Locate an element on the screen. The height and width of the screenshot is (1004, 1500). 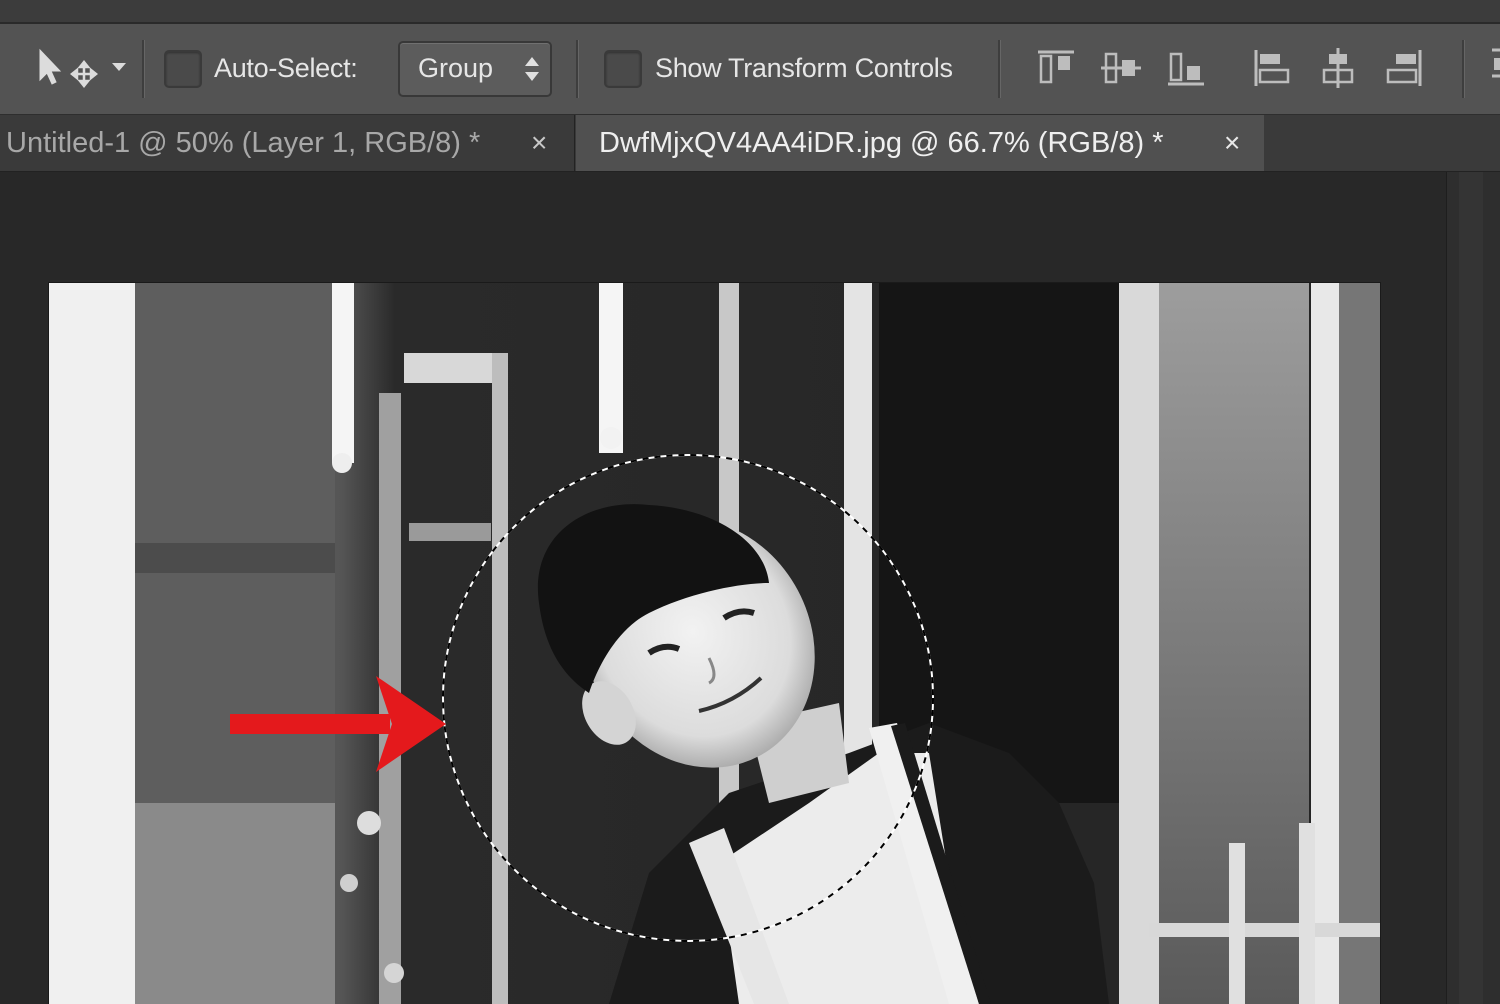
align-right-edges-icon is located at coordinates (1404, 68).